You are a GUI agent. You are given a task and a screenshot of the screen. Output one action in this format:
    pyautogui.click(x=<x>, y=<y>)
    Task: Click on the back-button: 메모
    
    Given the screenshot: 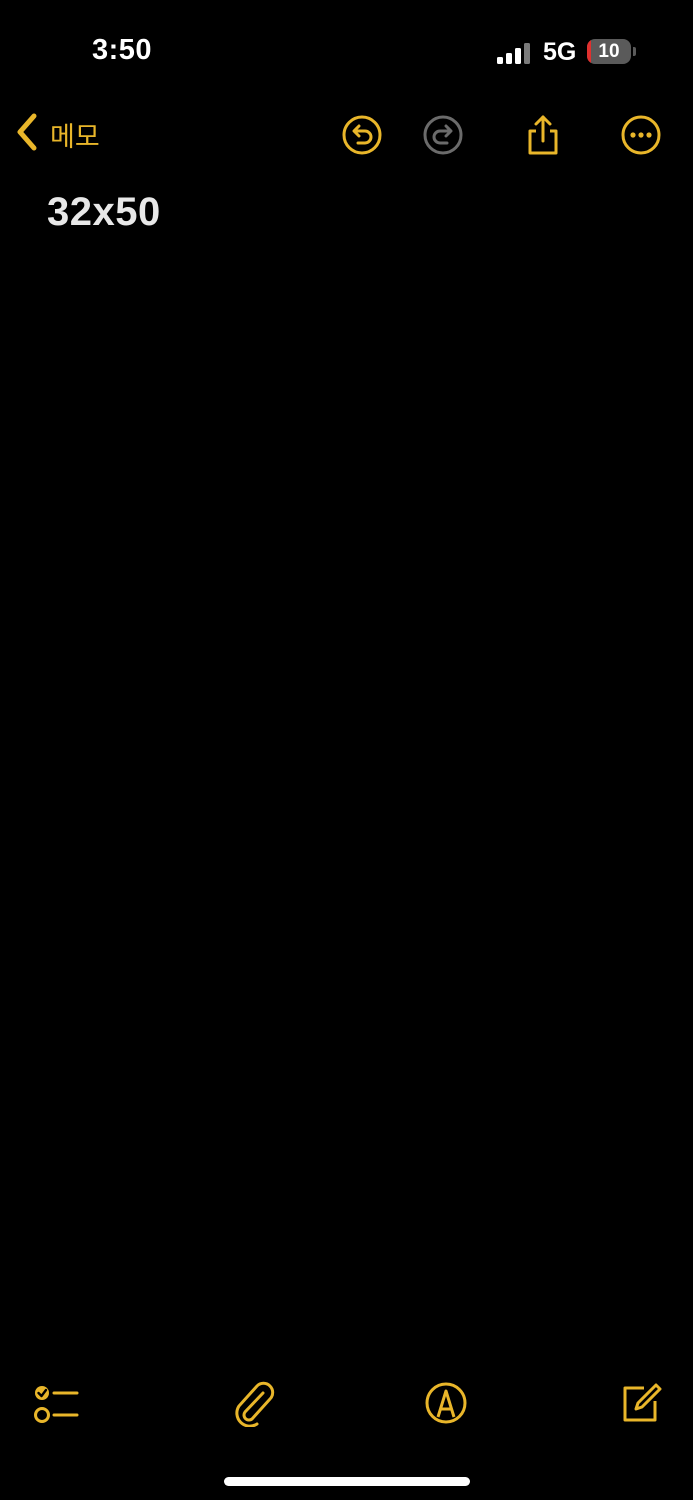 What is the action you would take?
    pyautogui.click(x=57, y=134)
    